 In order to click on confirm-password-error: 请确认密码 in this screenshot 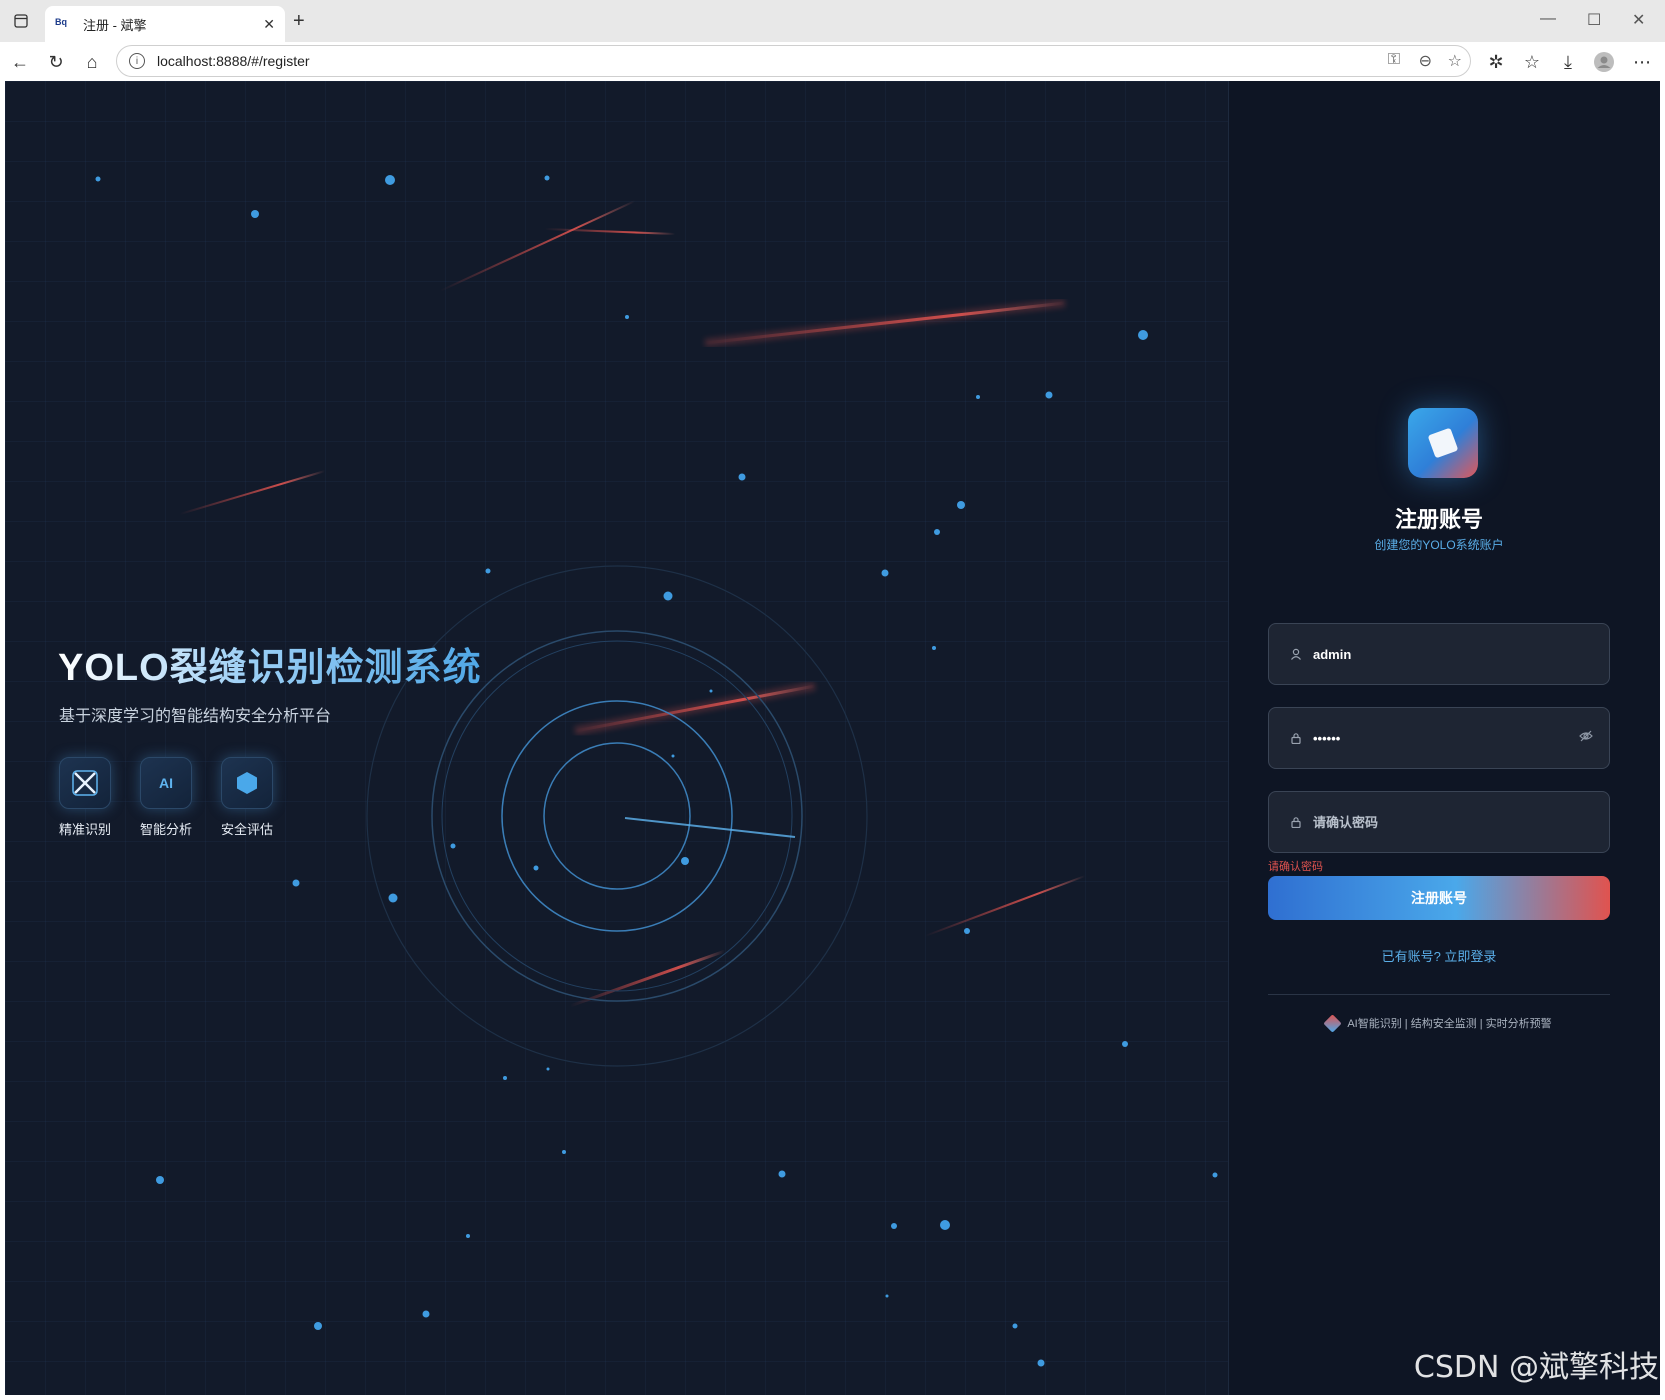, I will do `click(1295, 867)`.